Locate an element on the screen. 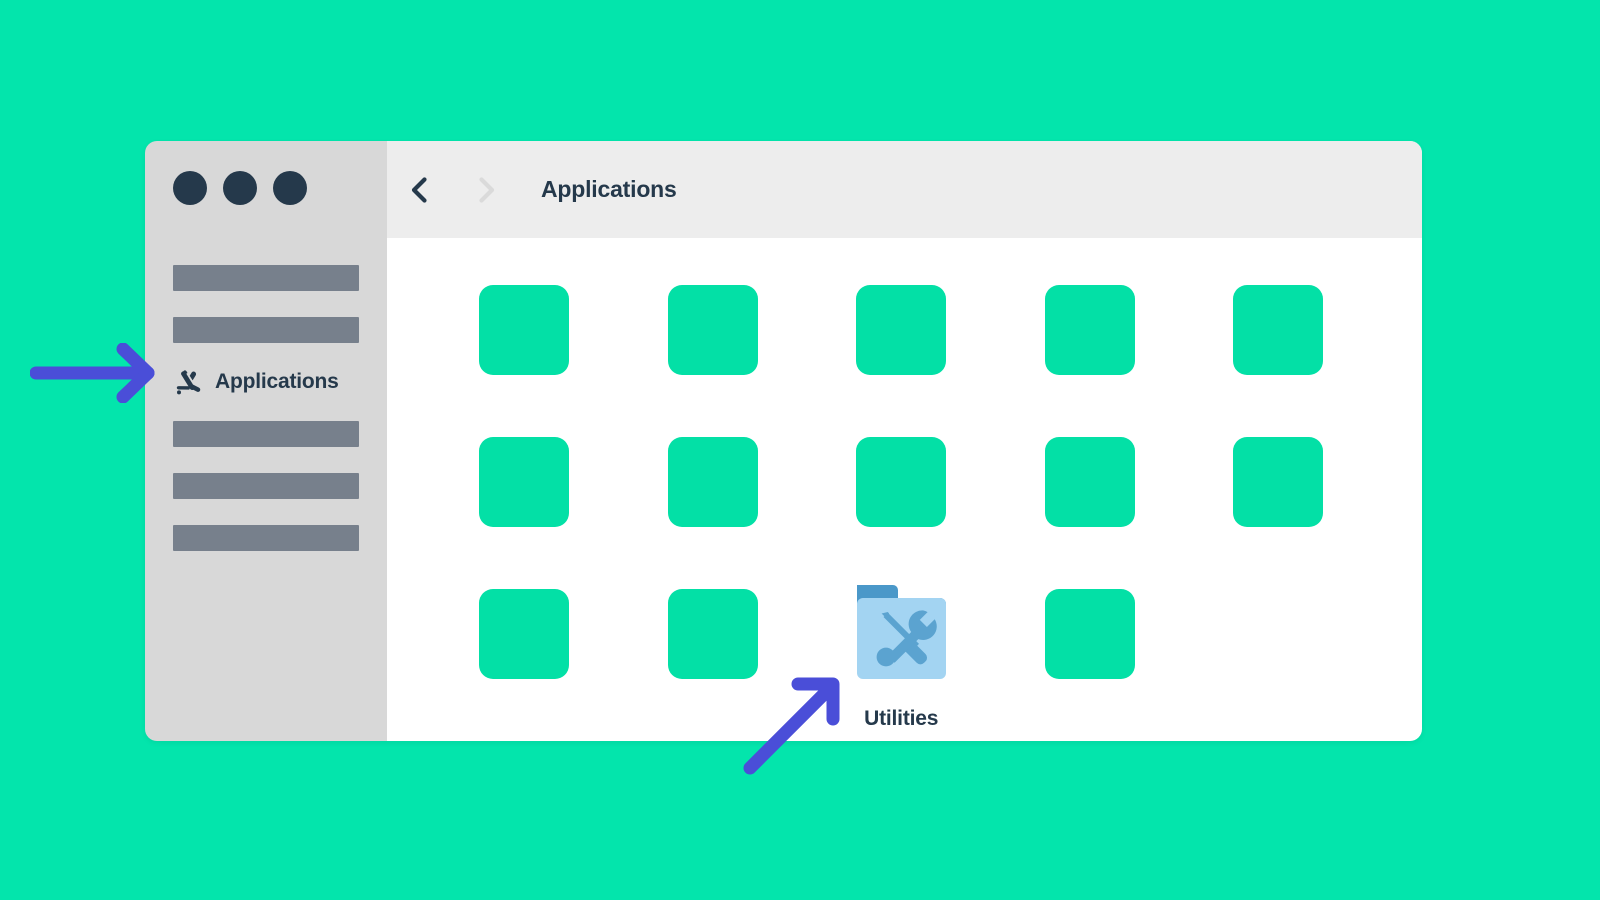 Image resolution: width=1600 pixels, height=900 pixels. chevron-left-icon is located at coordinates (420, 190).